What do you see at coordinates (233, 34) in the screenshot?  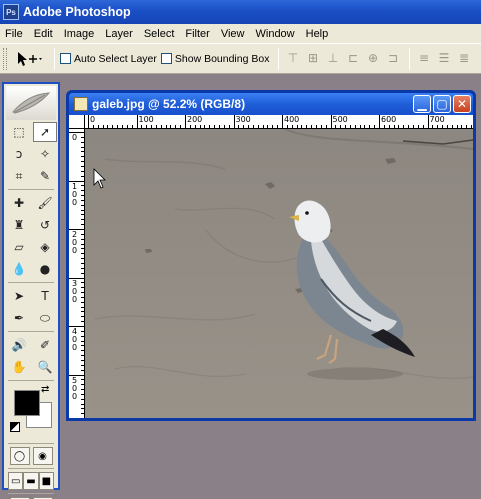 I see `menu-view: View` at bounding box center [233, 34].